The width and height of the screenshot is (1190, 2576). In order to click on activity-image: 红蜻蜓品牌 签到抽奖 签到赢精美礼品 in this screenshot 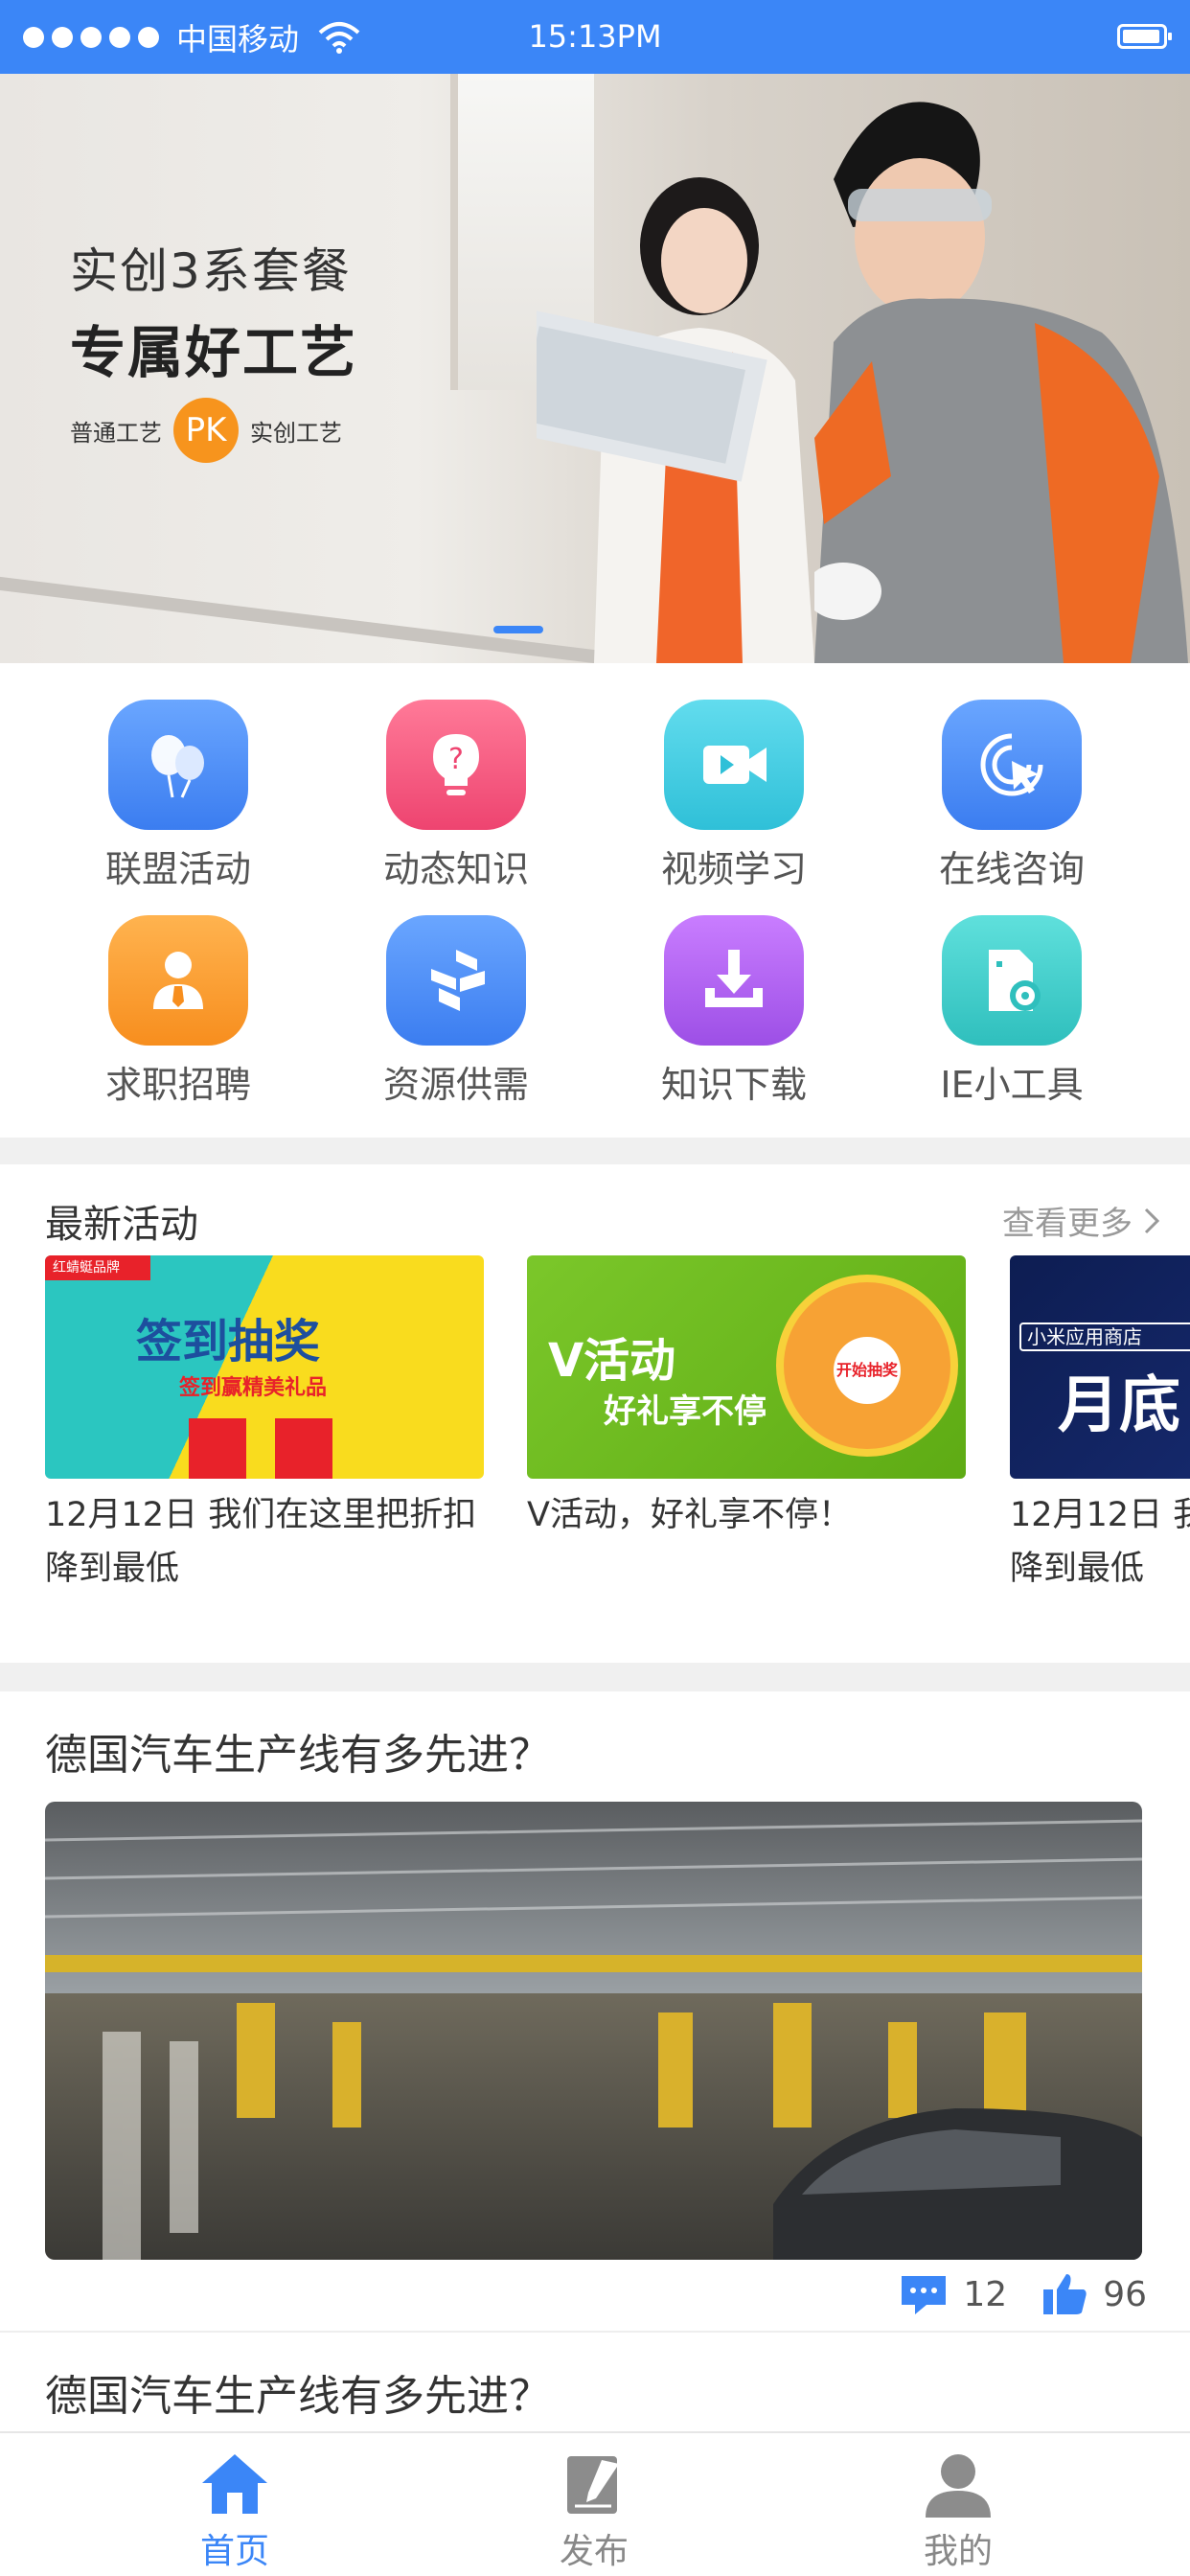, I will do `click(264, 1367)`.